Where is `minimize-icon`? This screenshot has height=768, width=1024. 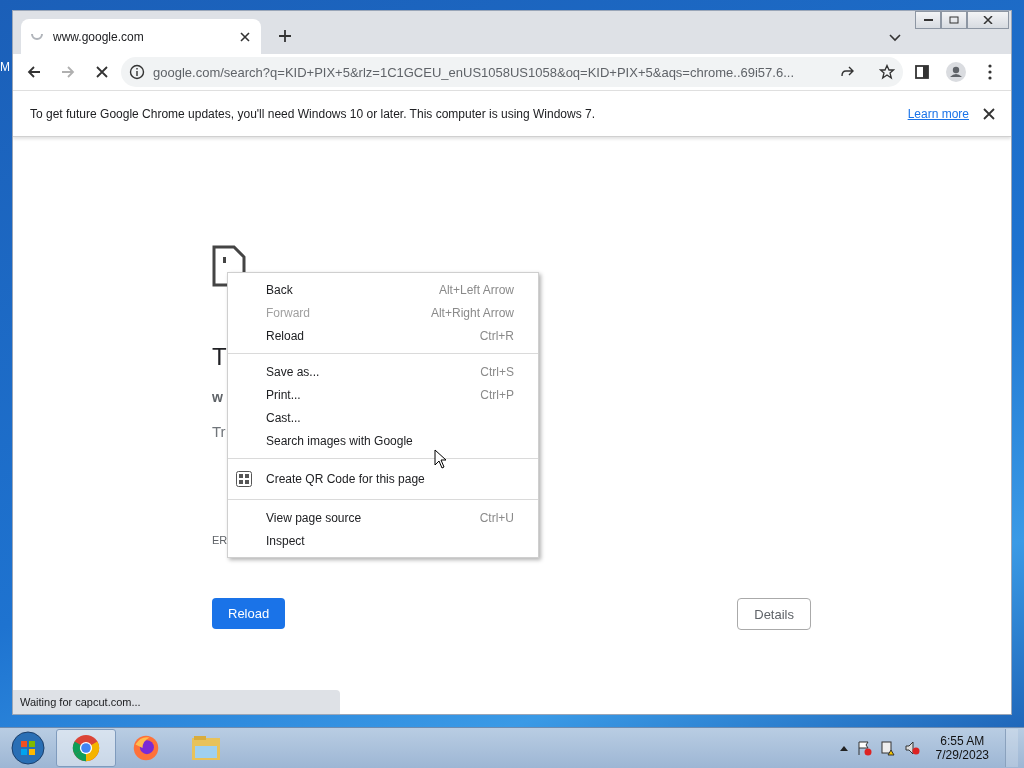 minimize-icon is located at coordinates (928, 20).